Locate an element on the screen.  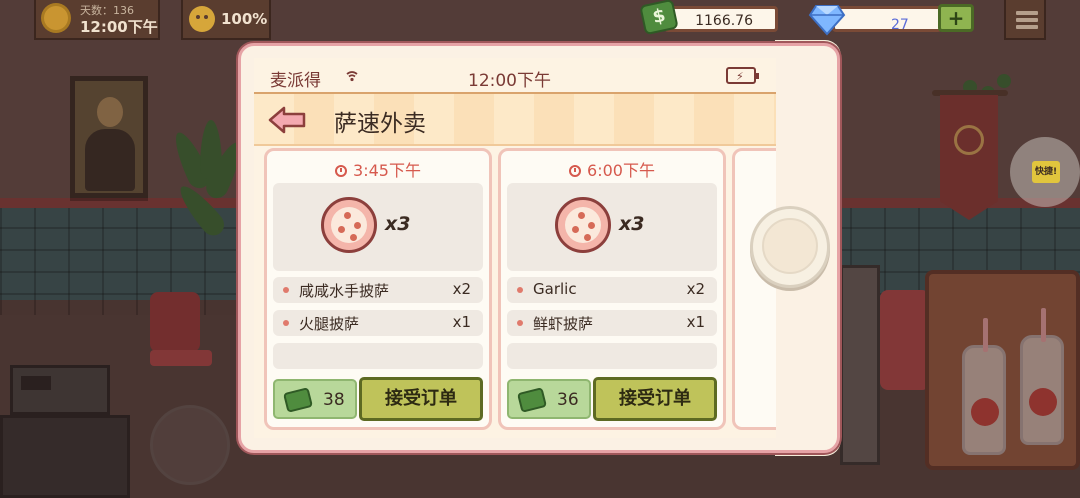
quick-button: 快捷! is located at coordinates (1045, 172).